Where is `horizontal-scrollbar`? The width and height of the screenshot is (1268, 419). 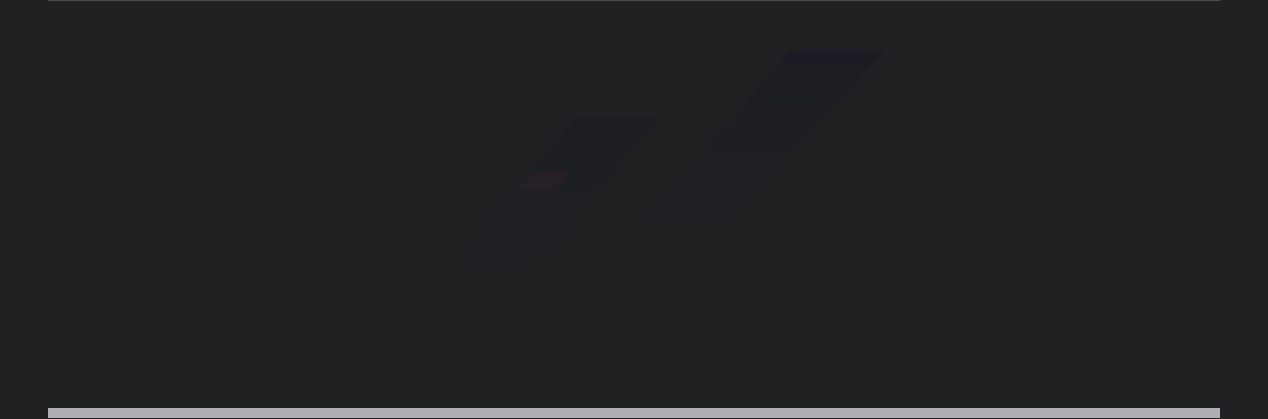 horizontal-scrollbar is located at coordinates (634, 413).